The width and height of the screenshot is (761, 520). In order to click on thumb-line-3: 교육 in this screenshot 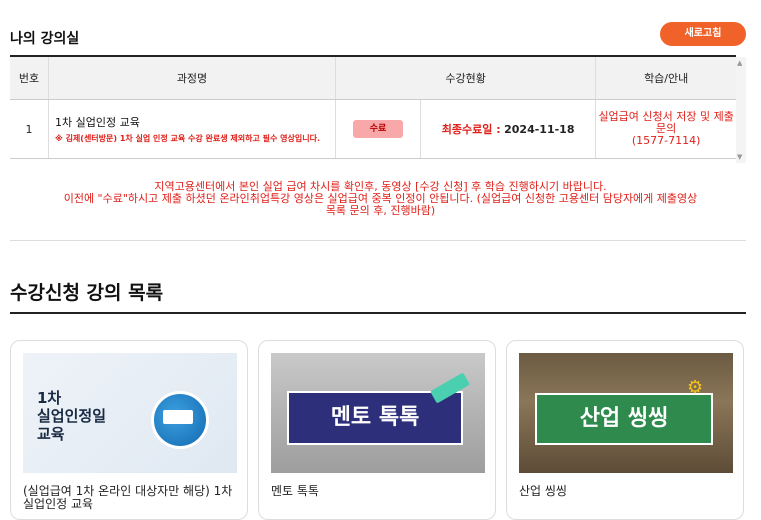, I will do `click(51, 434)`.